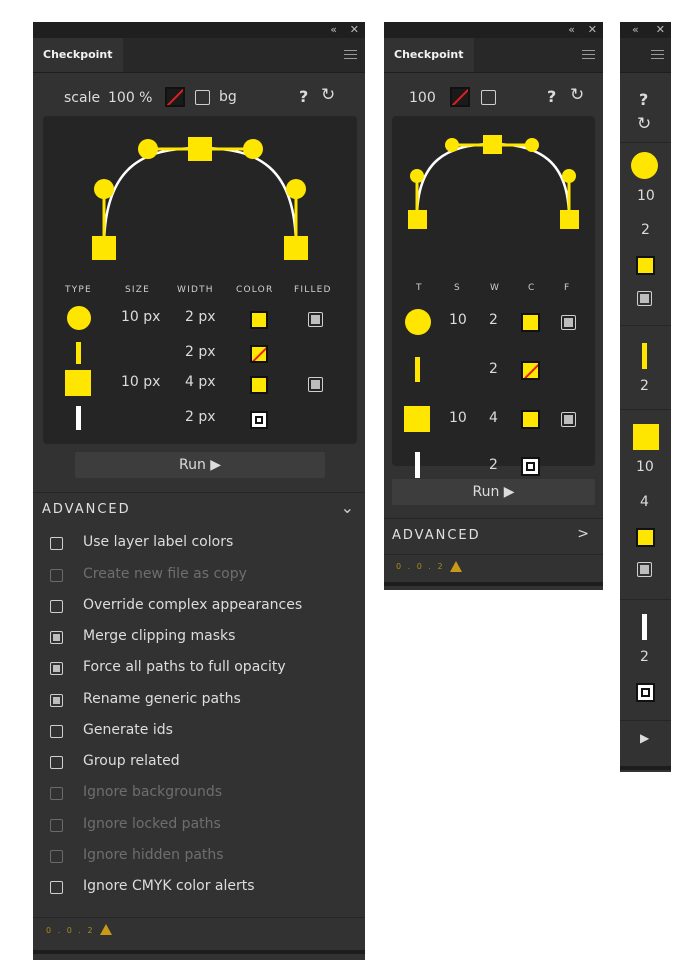  Describe the element at coordinates (422, 98) in the screenshot. I see `scale-value: 100` at that location.